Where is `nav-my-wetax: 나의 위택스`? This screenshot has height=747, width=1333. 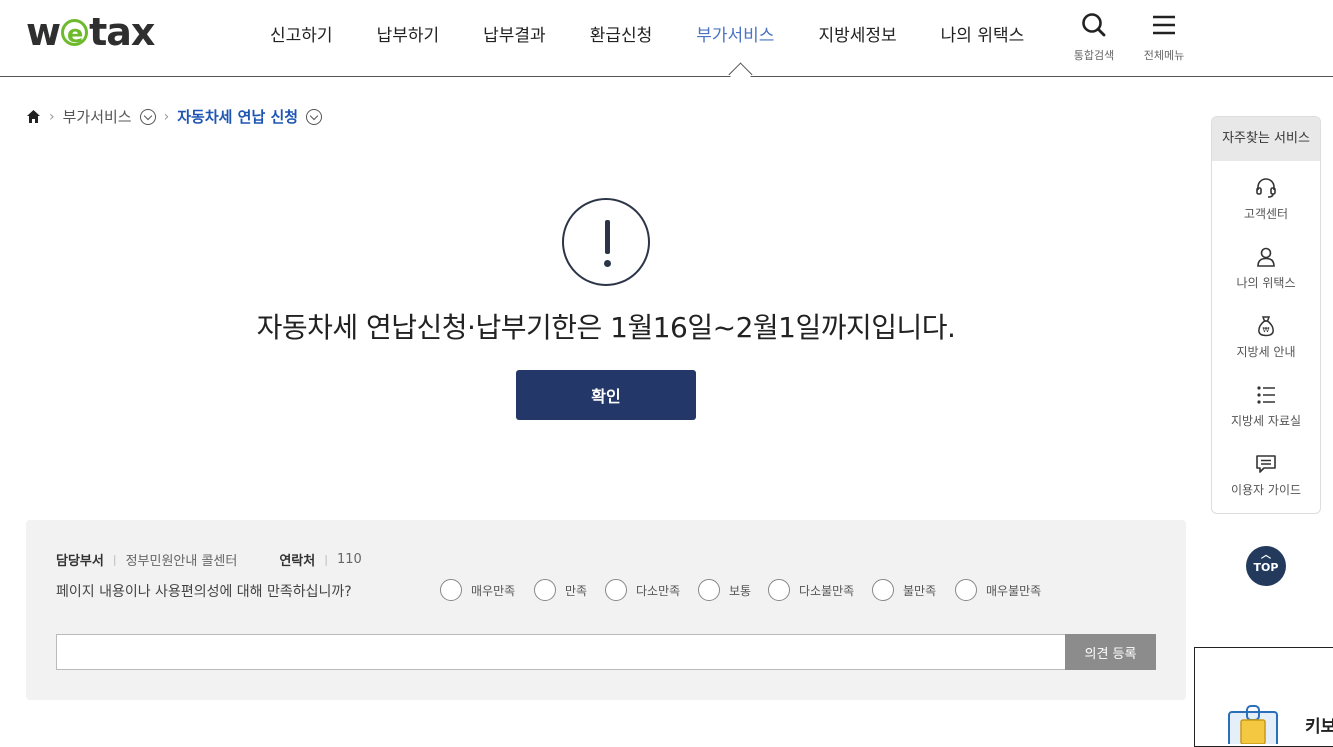 nav-my-wetax: 나의 위택스 is located at coordinates (983, 33).